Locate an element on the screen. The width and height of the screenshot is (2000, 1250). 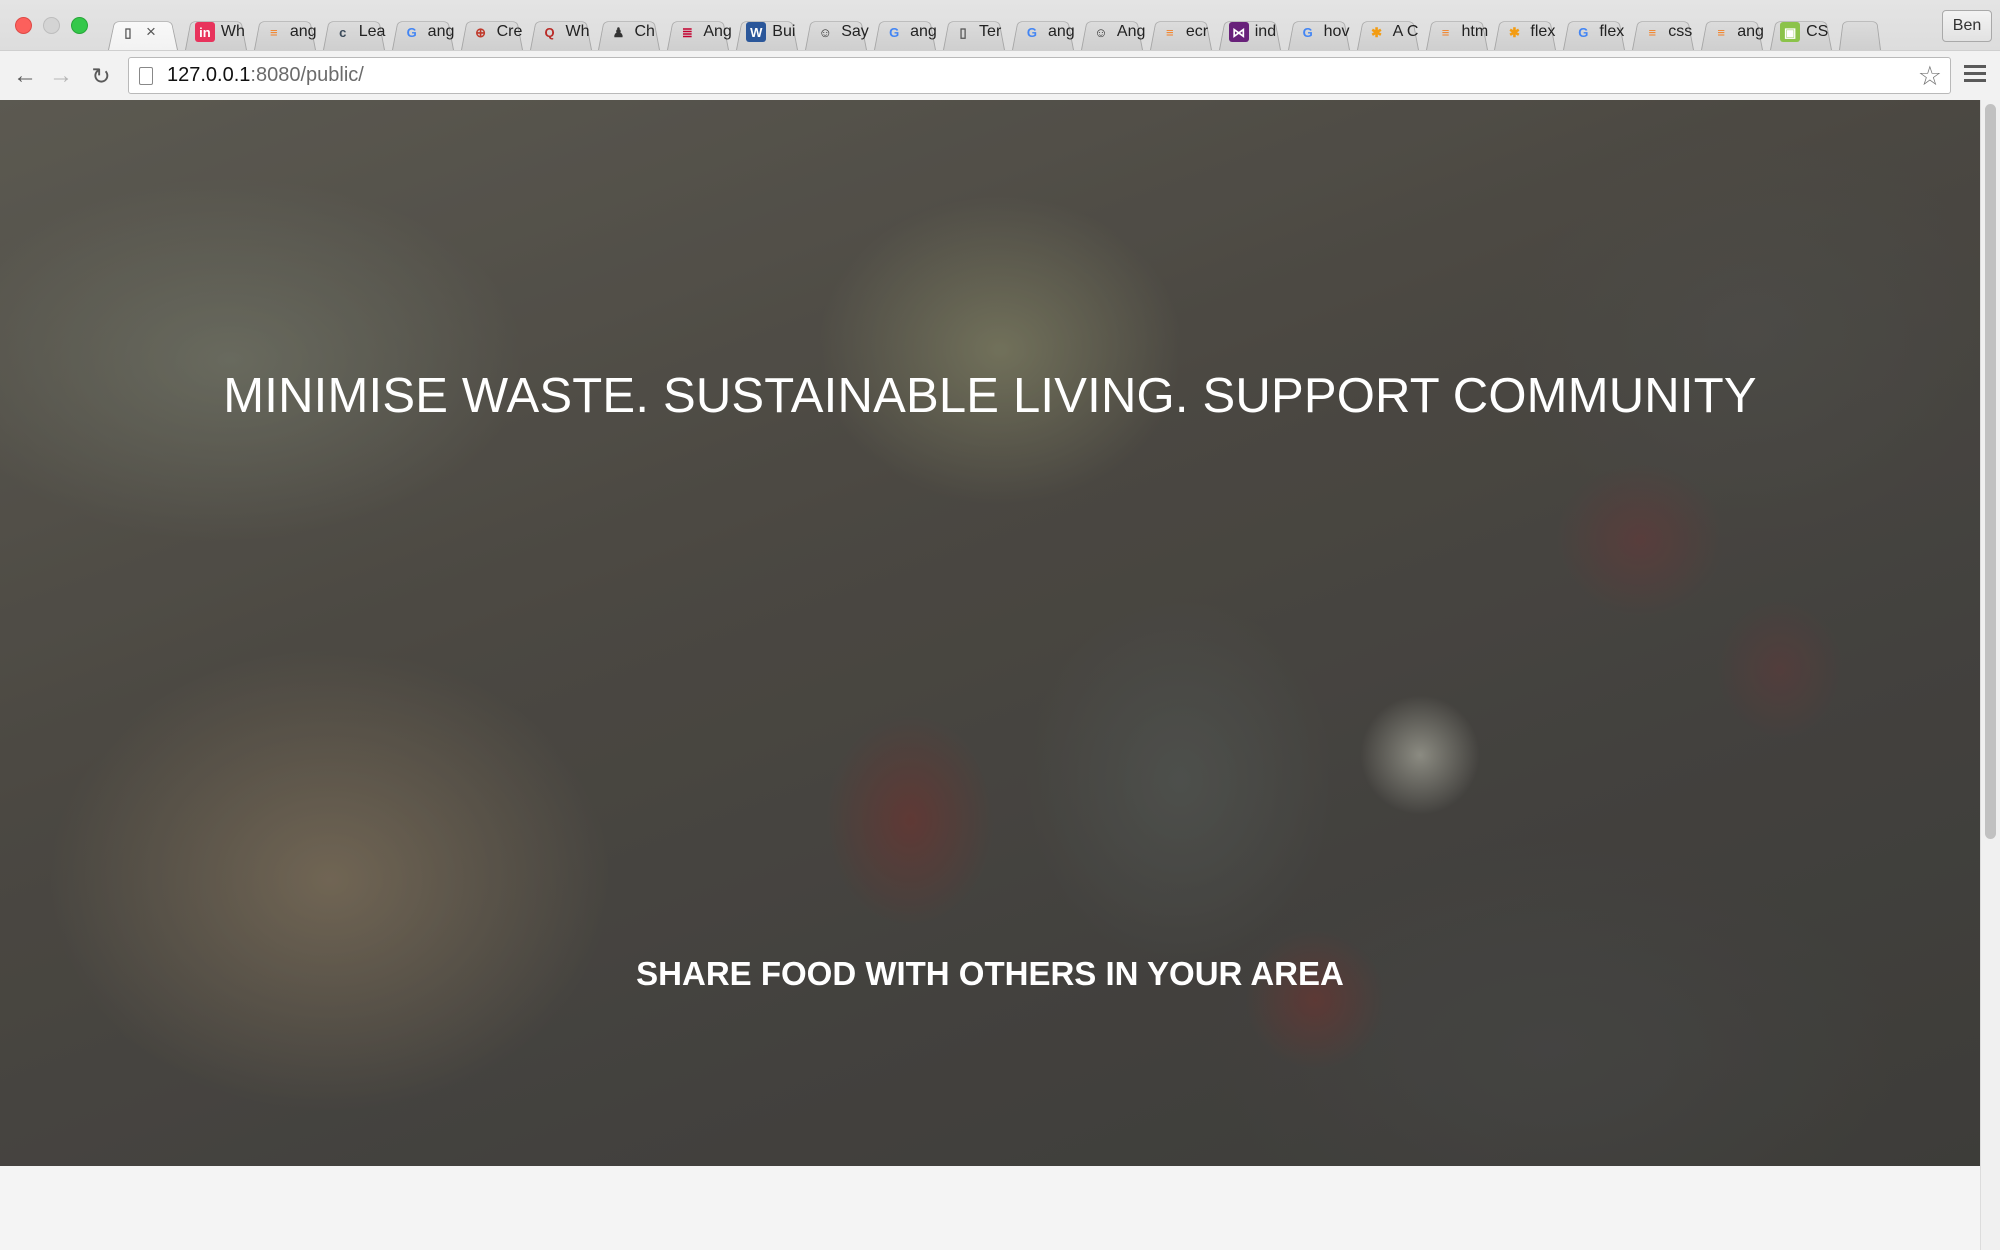
page-icon is located at coordinates (146, 75).